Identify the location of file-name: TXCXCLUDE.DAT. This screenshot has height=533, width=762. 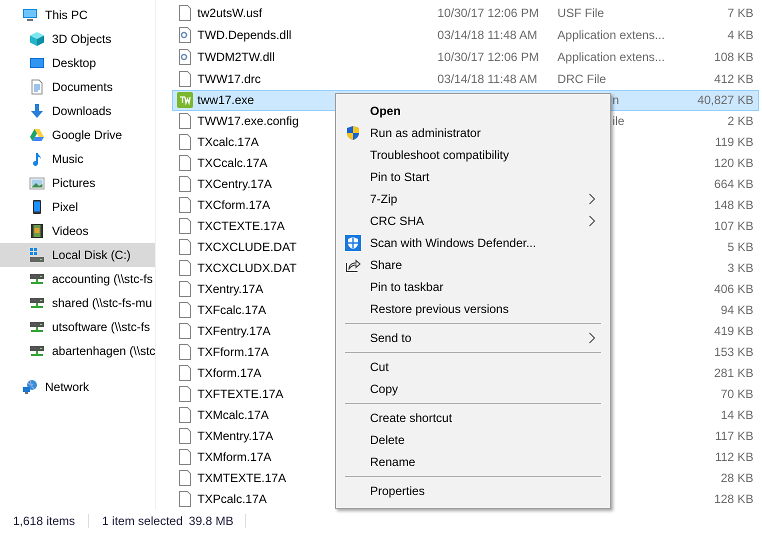
(247, 247).